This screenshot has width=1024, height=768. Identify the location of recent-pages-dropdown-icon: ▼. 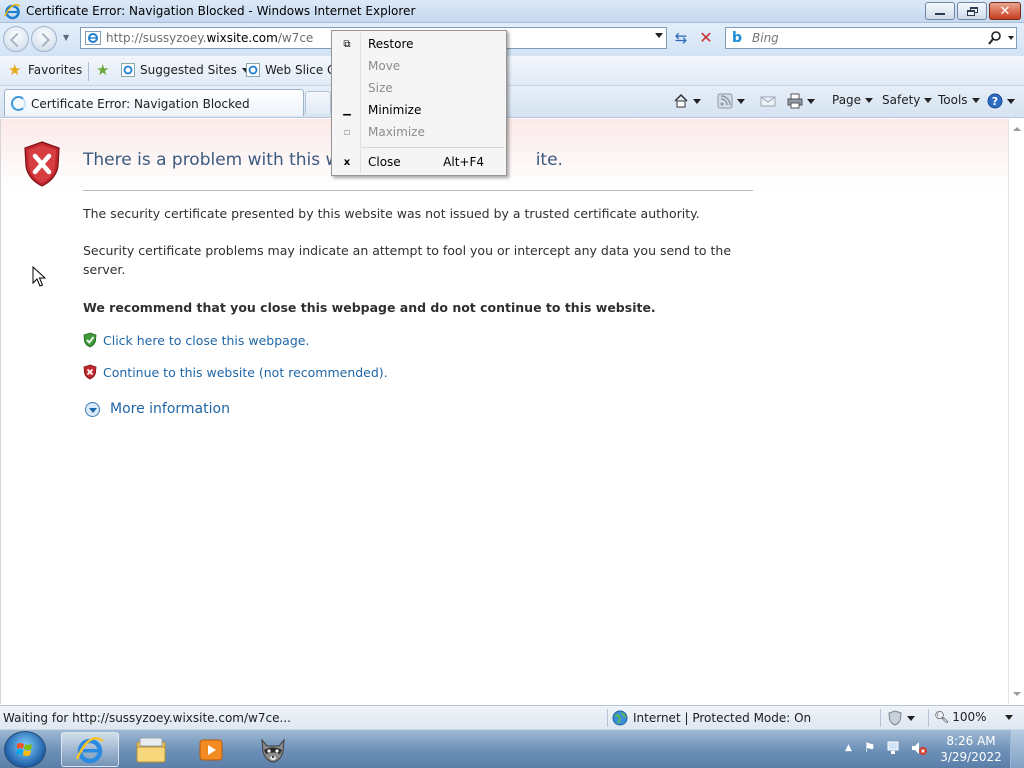
(66, 37).